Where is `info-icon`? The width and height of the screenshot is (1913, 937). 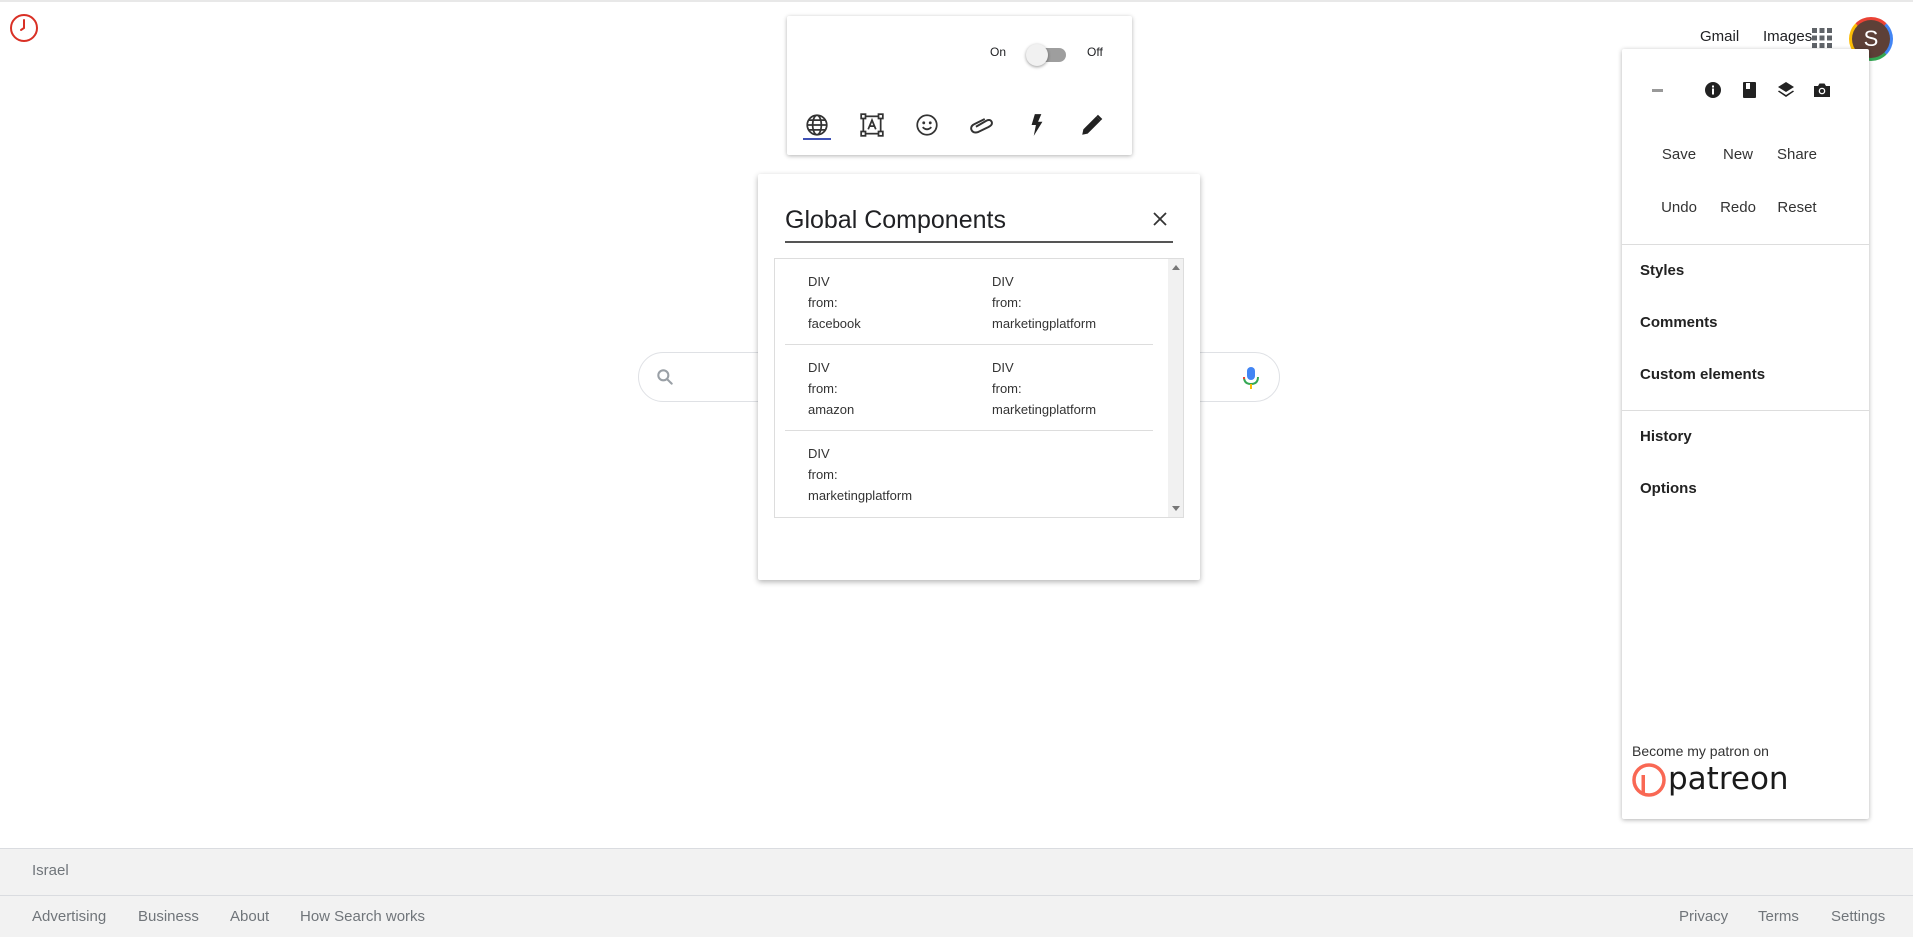
info-icon is located at coordinates (1713, 90).